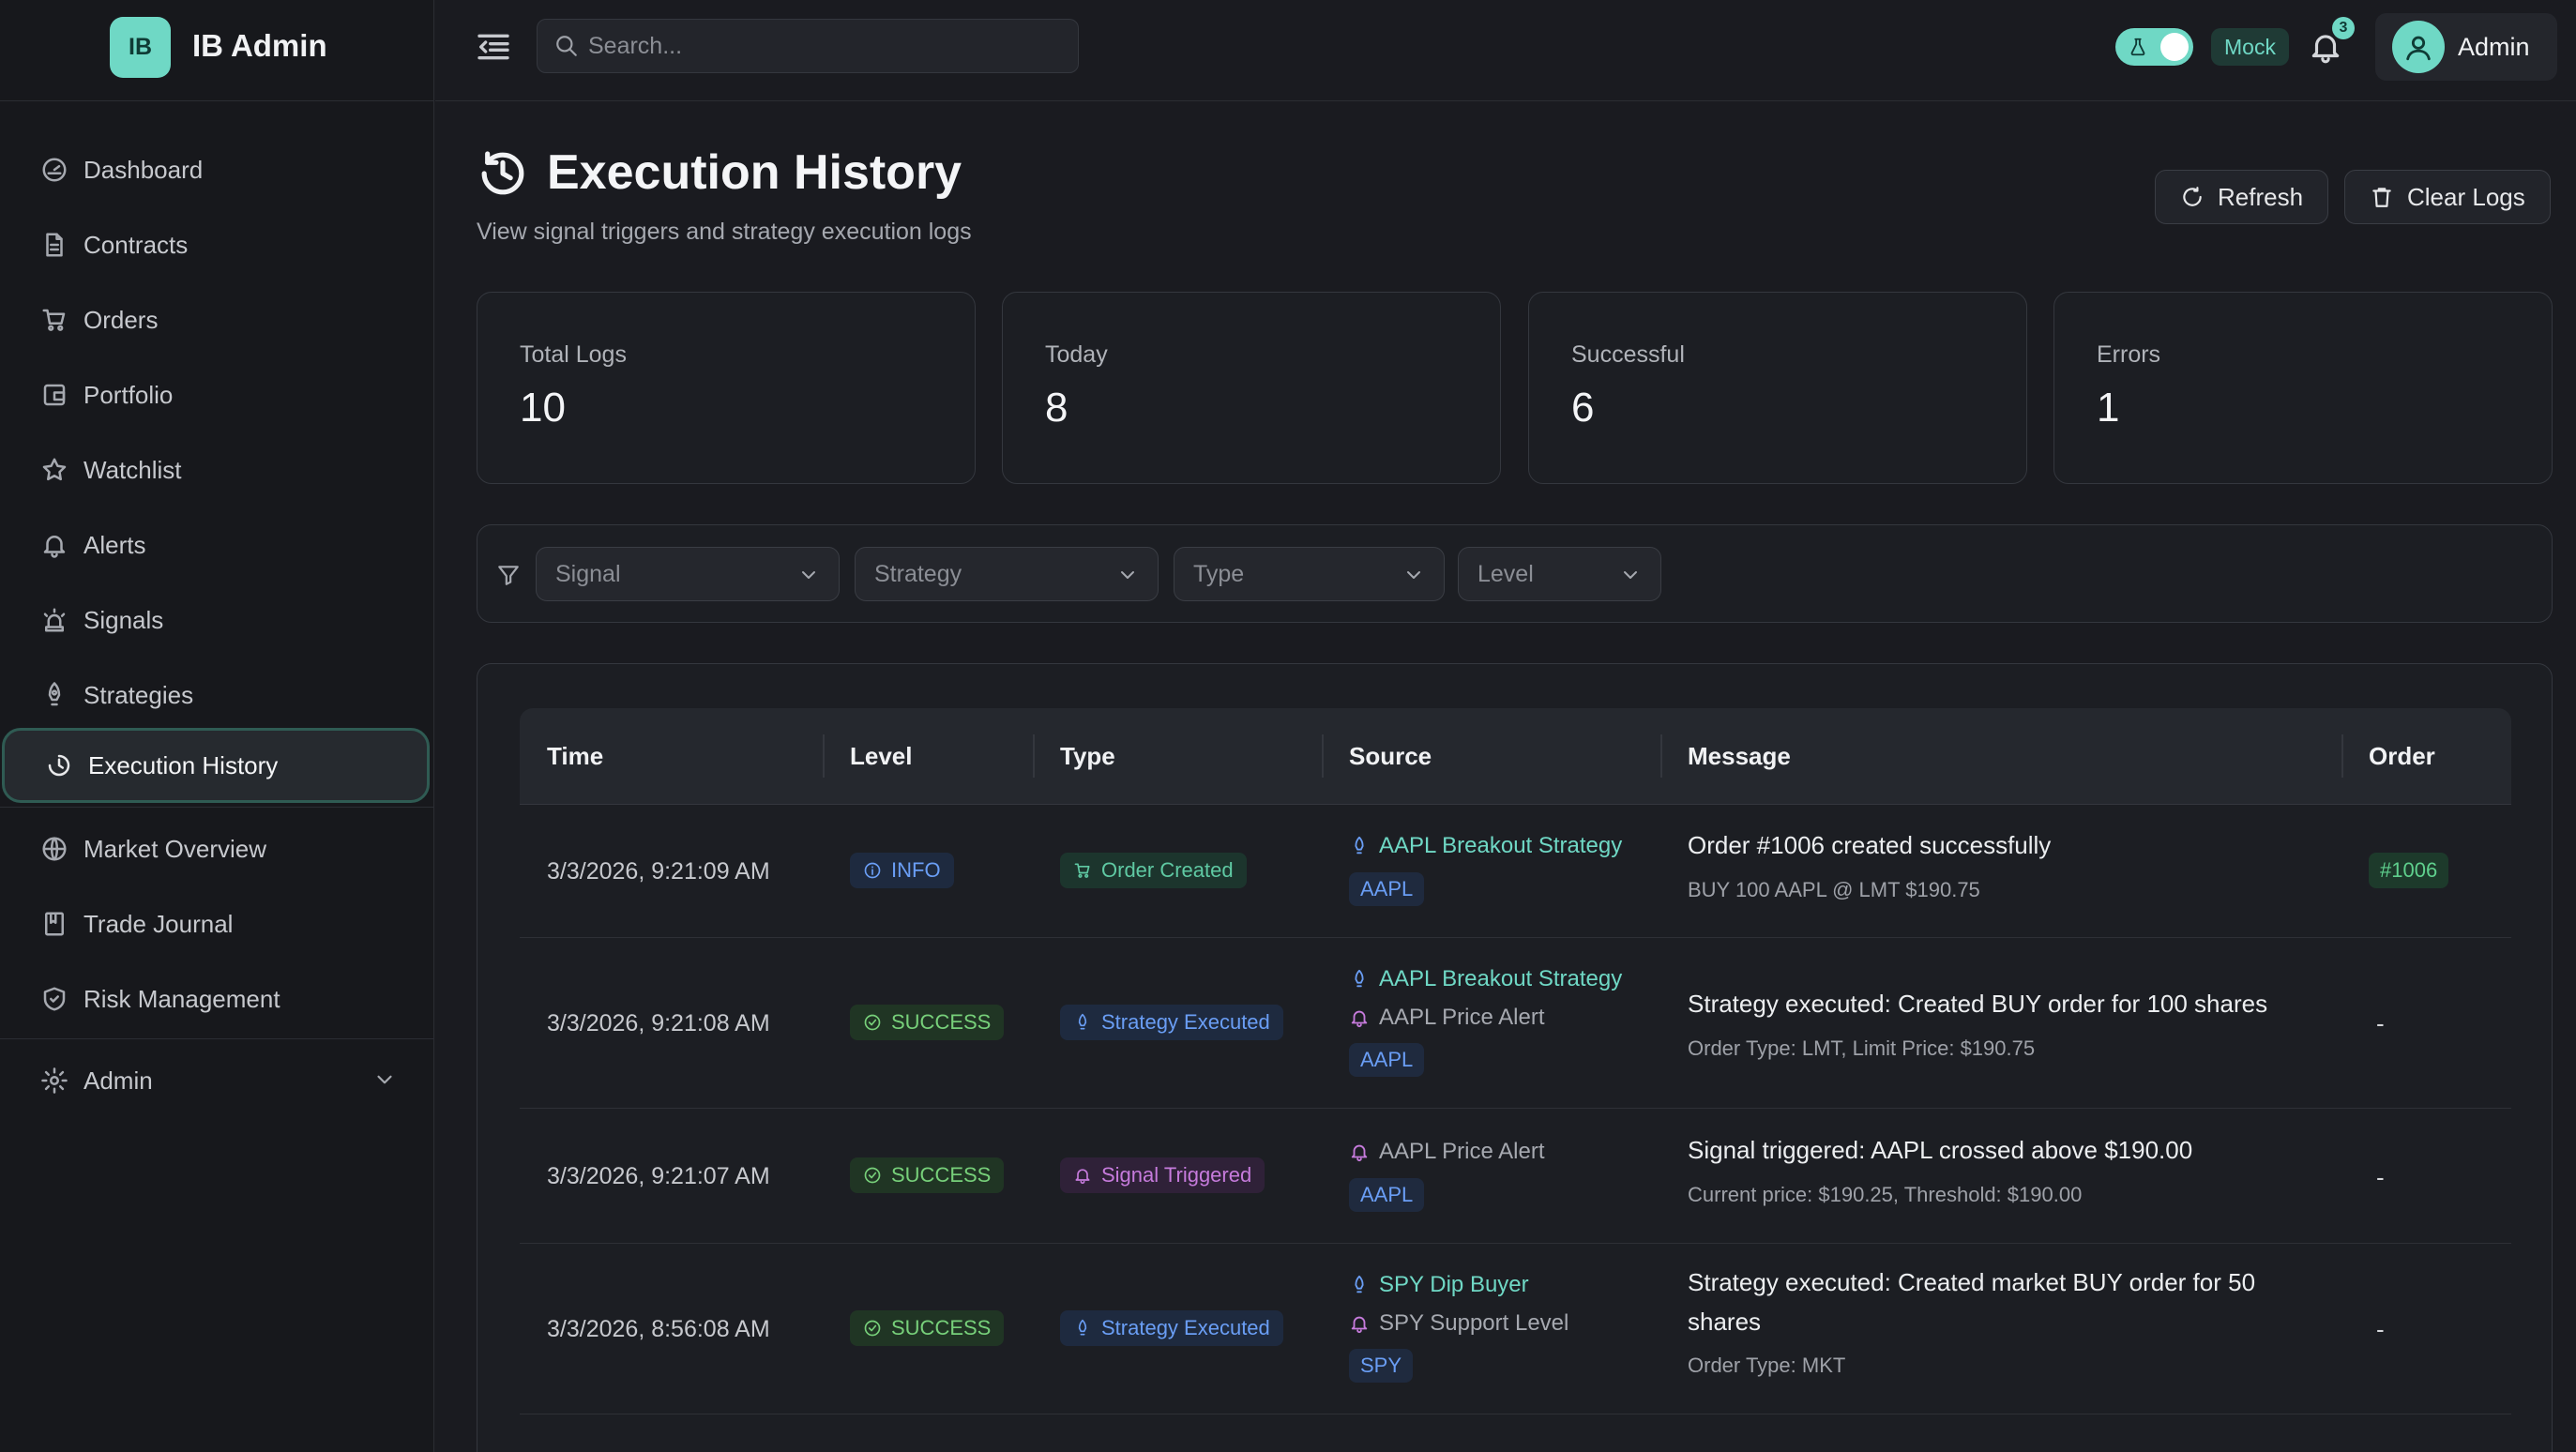  I want to click on type-filter-select: Type, so click(1309, 574).